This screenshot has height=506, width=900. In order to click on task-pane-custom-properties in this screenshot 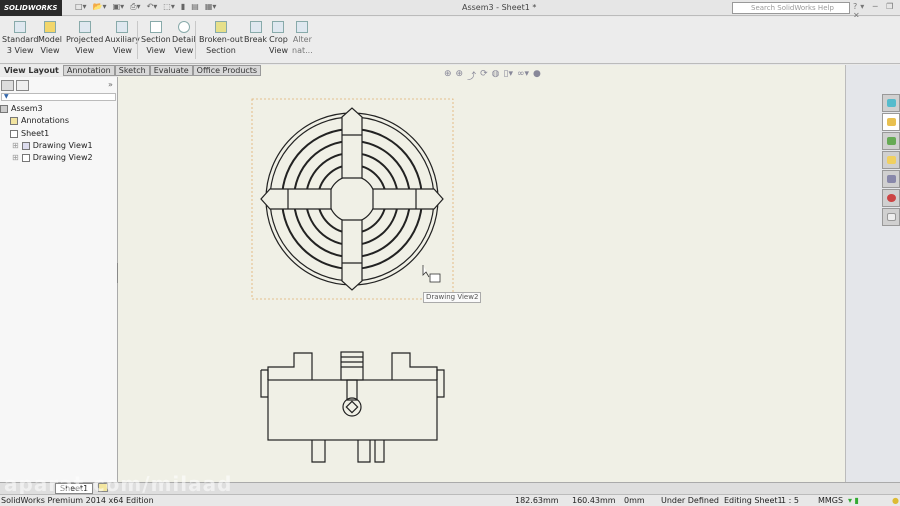, I will do `click(891, 217)`.